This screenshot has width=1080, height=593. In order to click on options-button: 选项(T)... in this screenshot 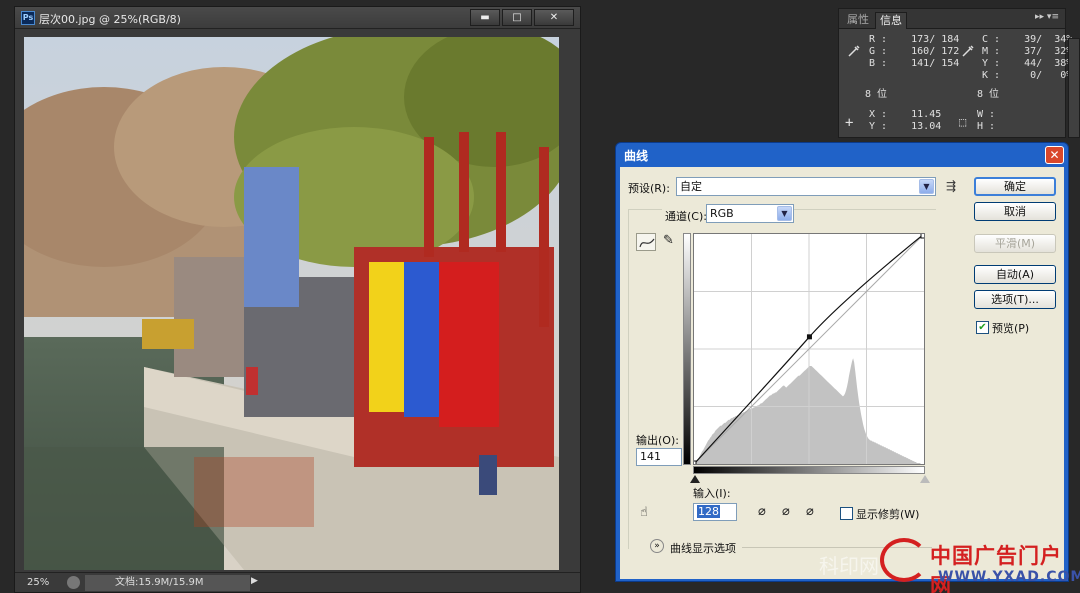, I will do `click(1015, 299)`.